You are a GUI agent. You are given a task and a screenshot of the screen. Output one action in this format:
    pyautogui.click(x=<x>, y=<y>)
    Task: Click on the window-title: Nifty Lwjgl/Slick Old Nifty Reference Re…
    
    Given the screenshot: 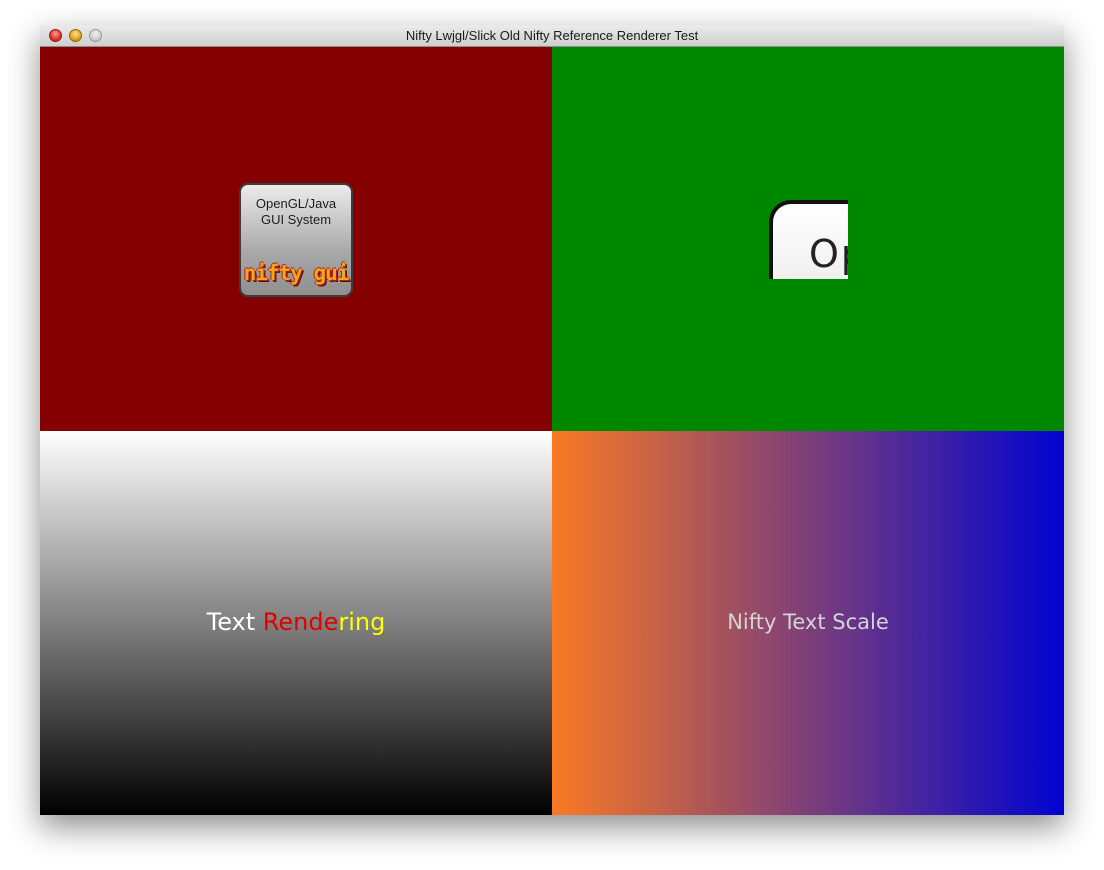 What is the action you would take?
    pyautogui.click(x=552, y=35)
    